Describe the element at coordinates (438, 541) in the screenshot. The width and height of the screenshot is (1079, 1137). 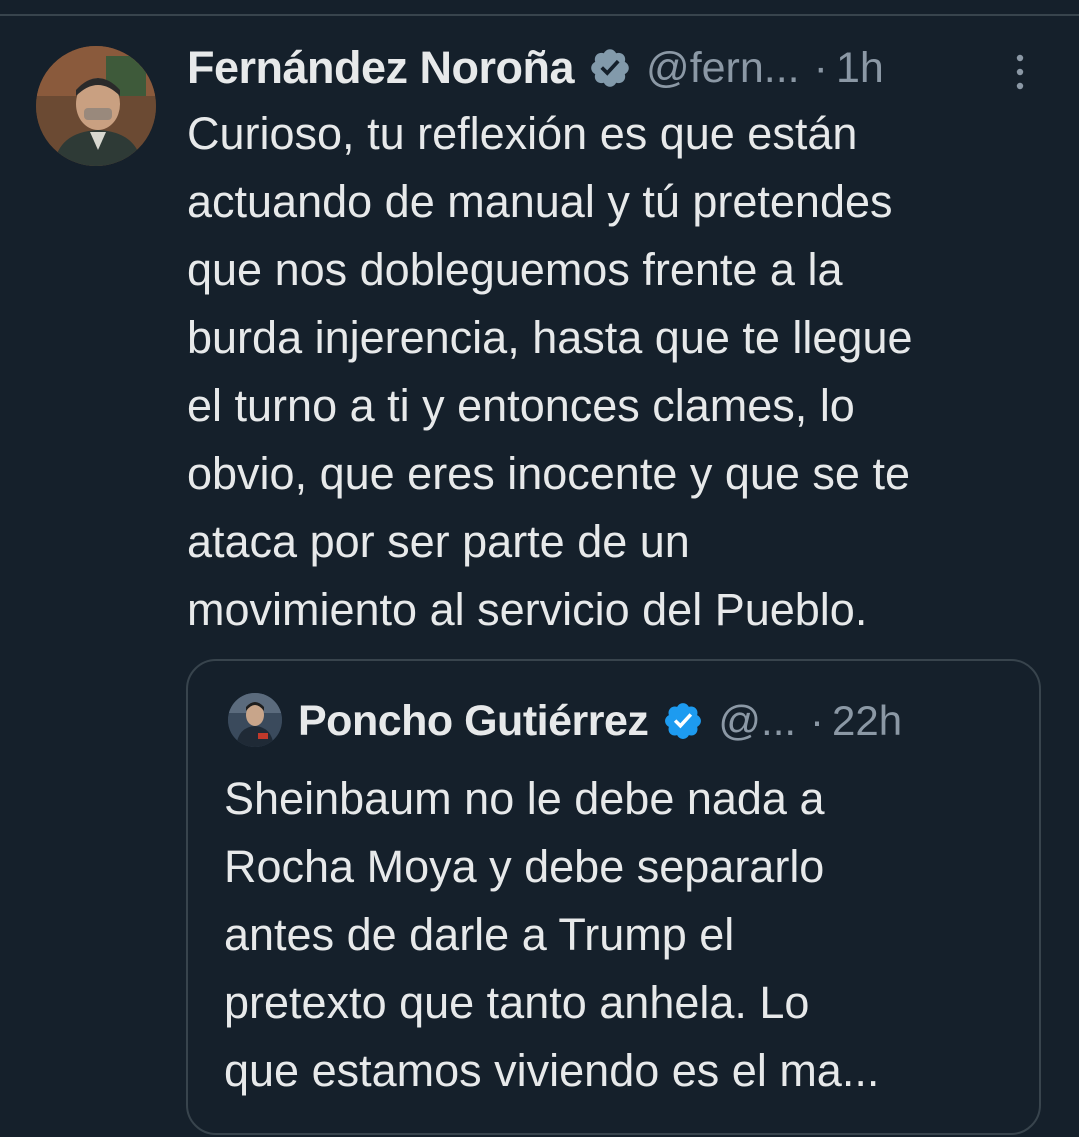
I see `tweet-text-line: ataca por ser parte de un` at that location.